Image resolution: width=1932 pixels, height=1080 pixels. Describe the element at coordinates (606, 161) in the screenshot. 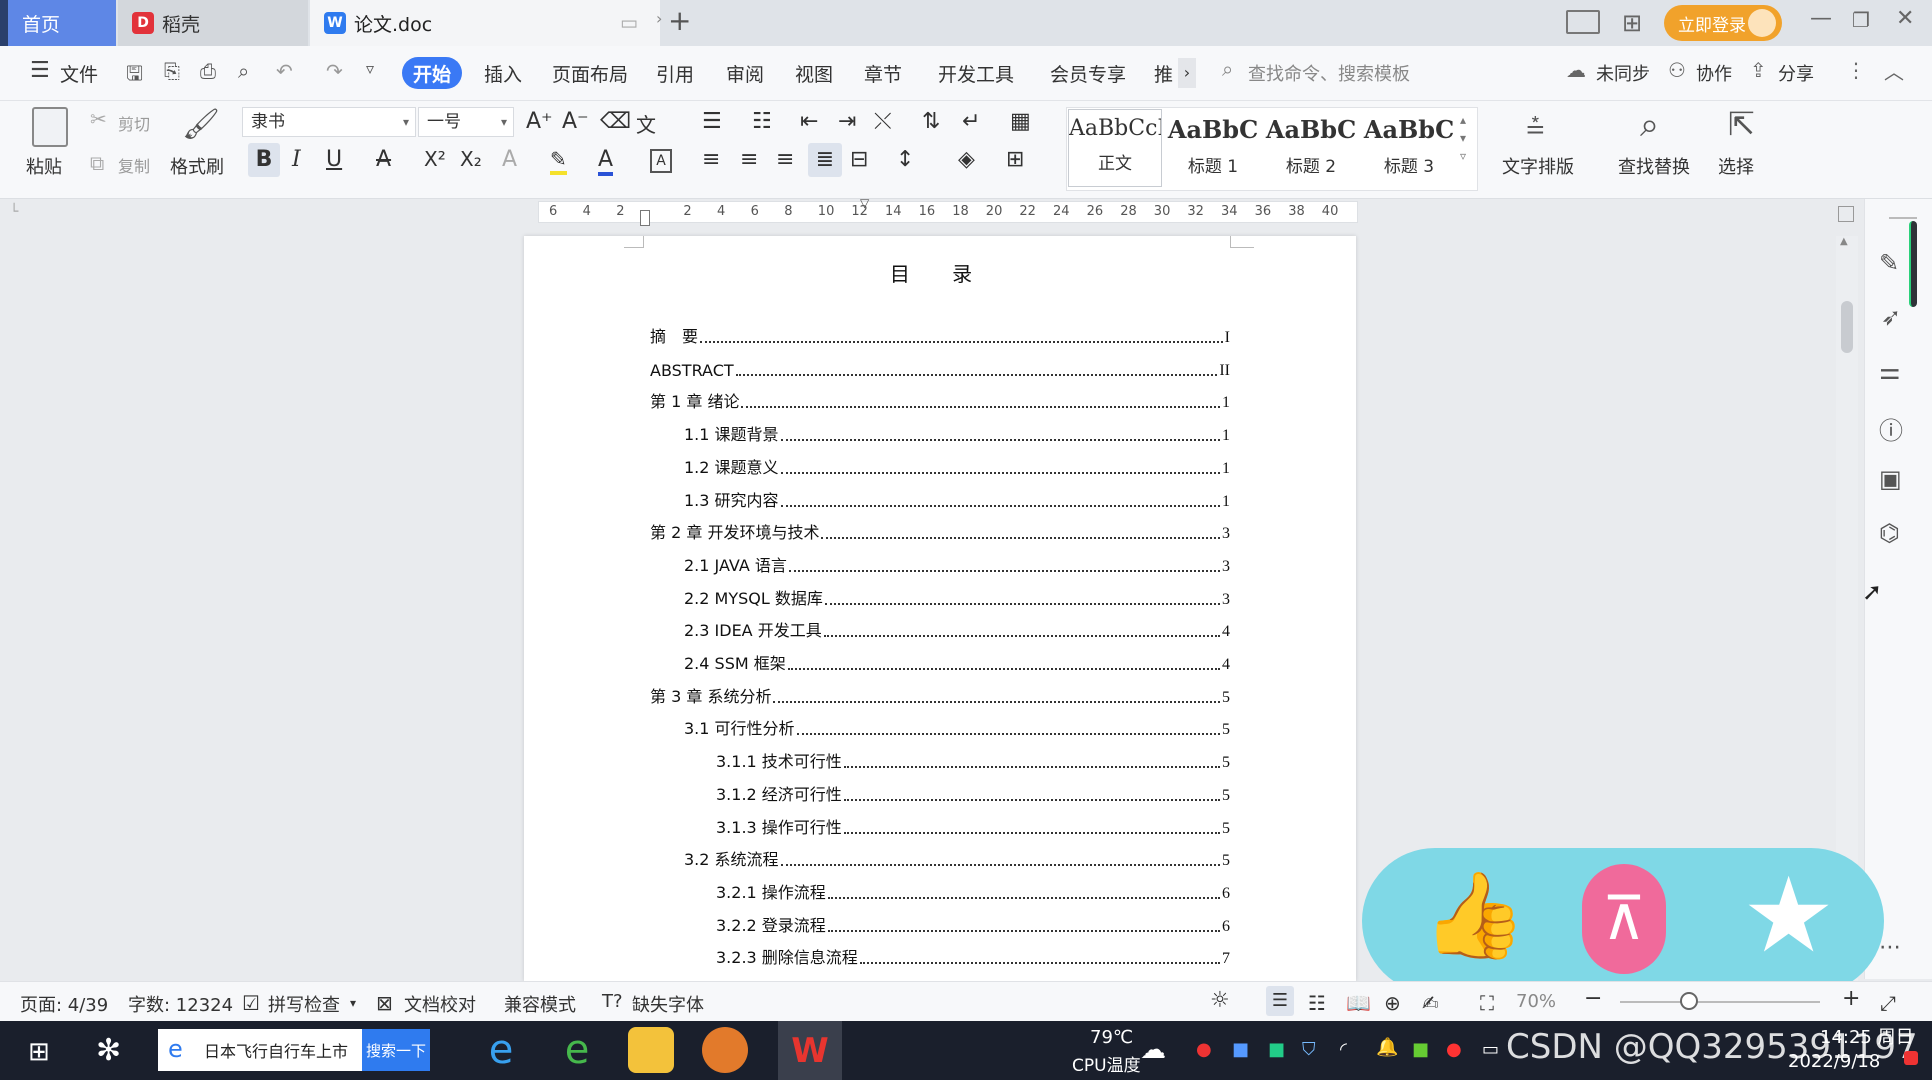

I see `font-color-icon: A` at that location.